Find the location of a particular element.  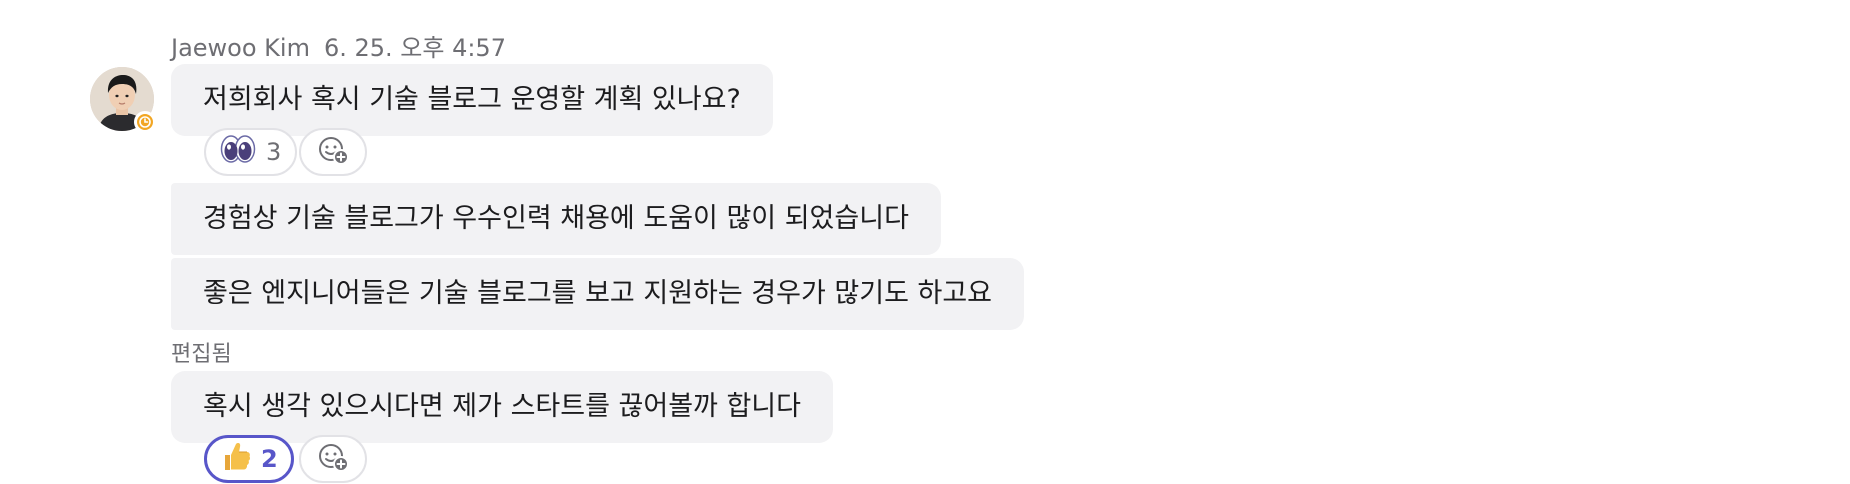

message-header: Jaewoo Kim 6. 25. 오후 4:57 is located at coordinates (338, 45).